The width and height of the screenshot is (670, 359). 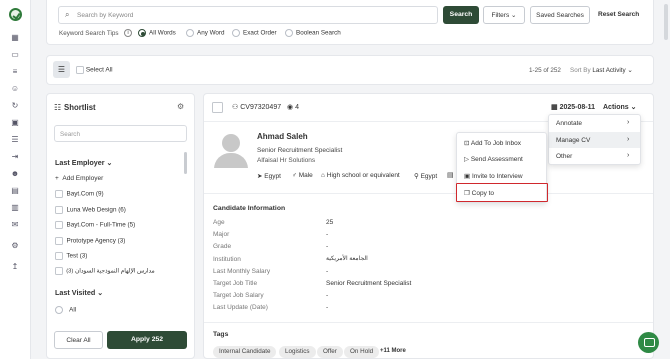 I want to click on employer-option: Test (3), so click(x=71, y=256).